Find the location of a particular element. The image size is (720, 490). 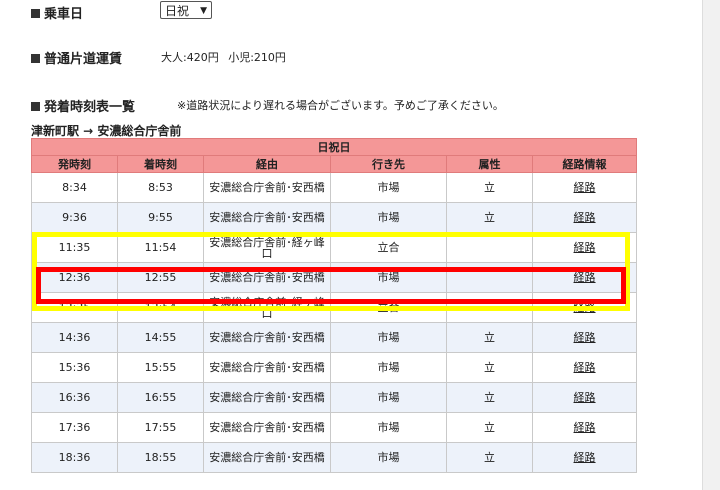

table-row: 17:36 17:55 安濃総合庁舎前･安西橋 市場立 経路 is located at coordinates (334, 427).